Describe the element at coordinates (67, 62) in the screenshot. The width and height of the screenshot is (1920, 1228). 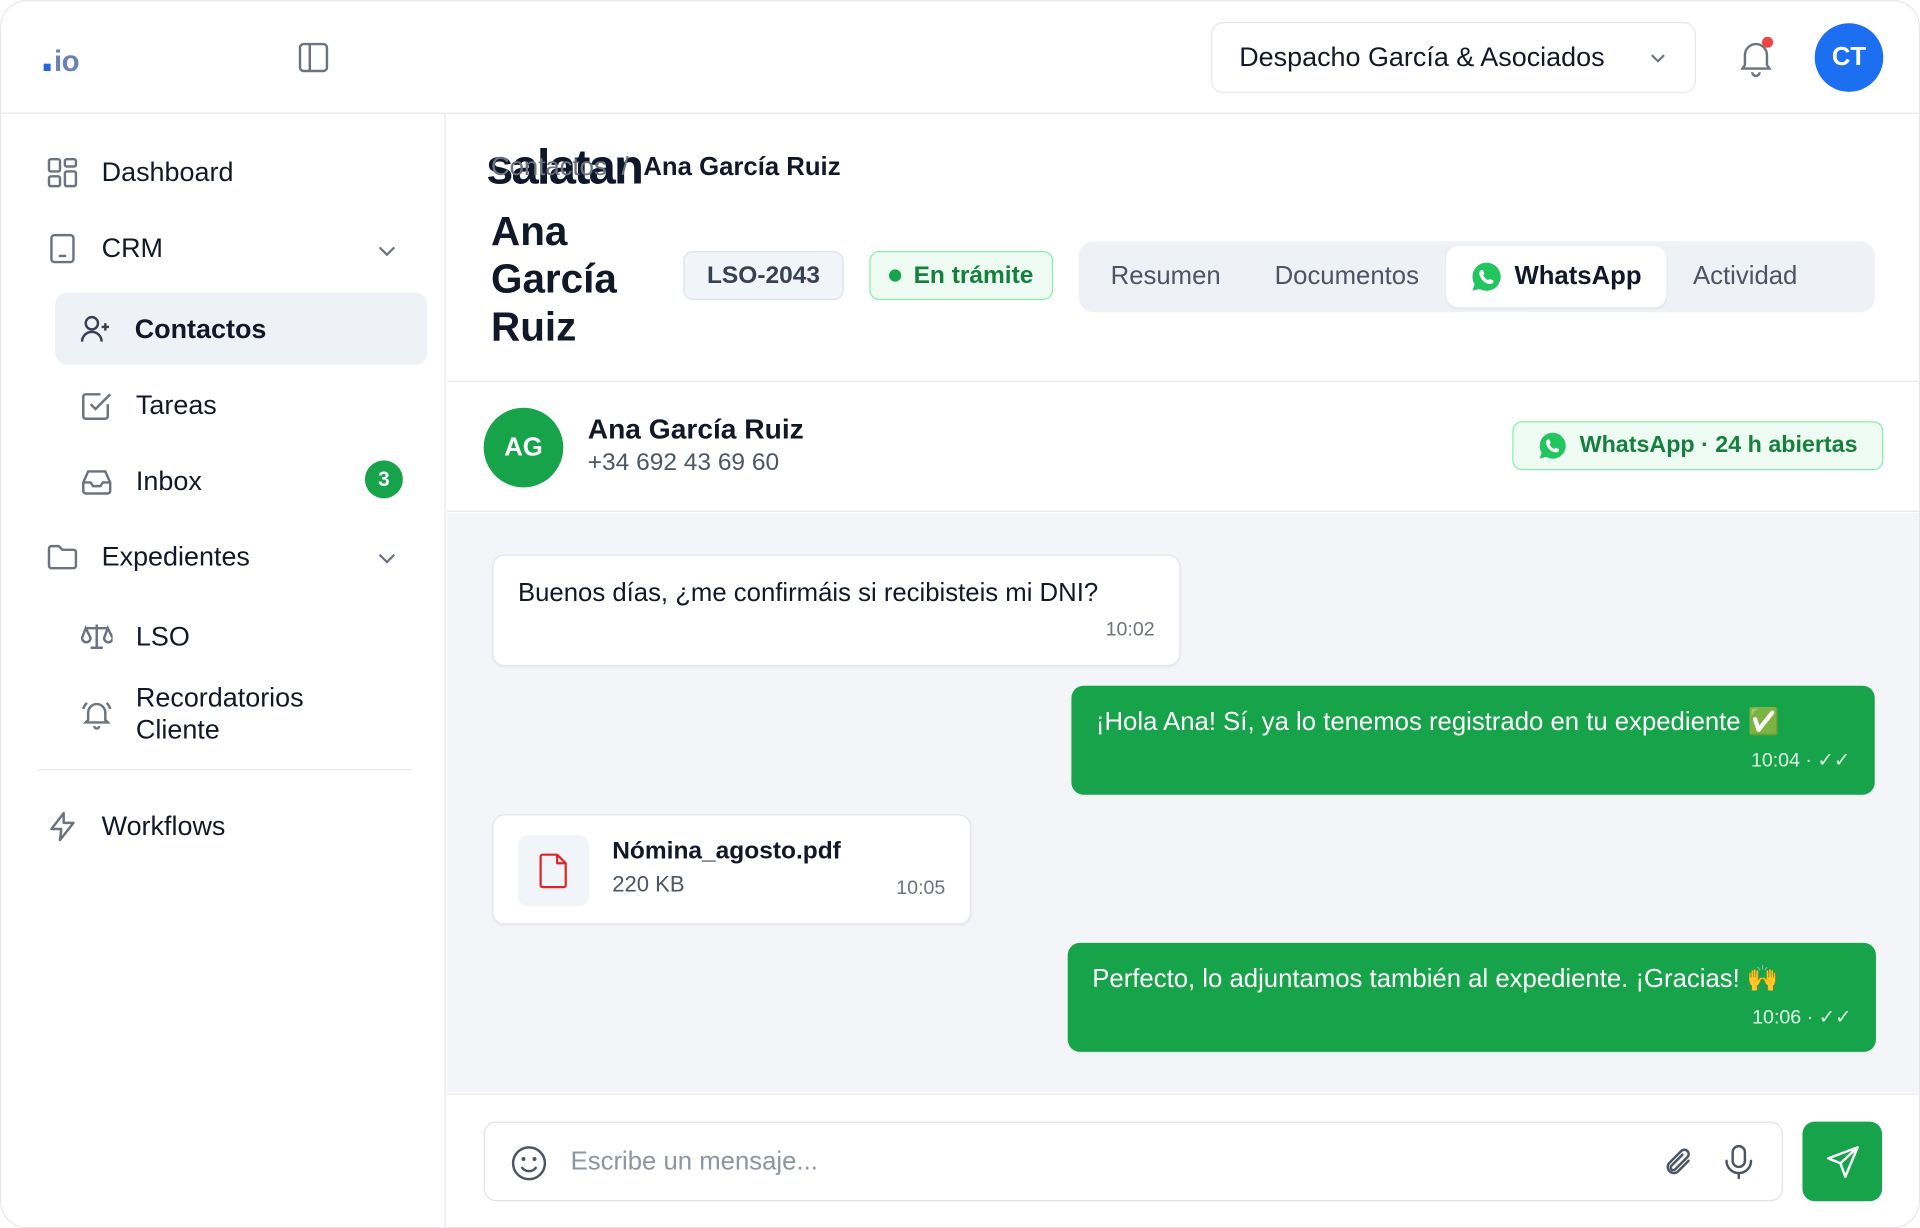
I see `logo-tld: io` at that location.